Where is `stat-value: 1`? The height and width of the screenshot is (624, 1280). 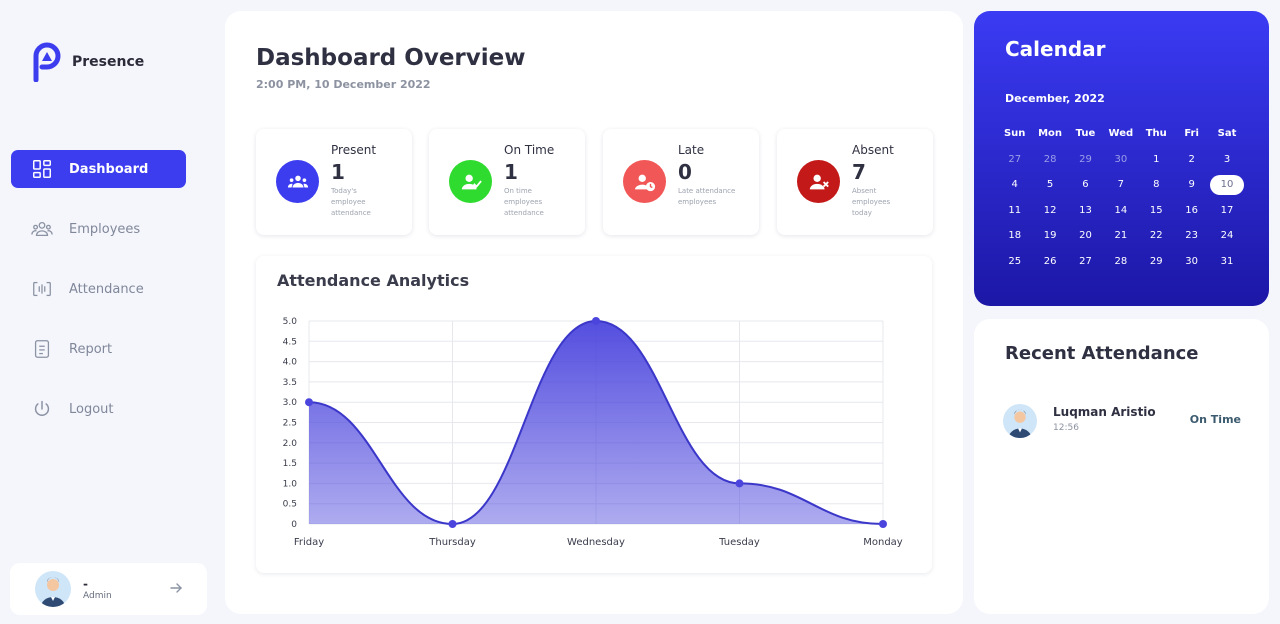
stat-value: 1 is located at coordinates (511, 172).